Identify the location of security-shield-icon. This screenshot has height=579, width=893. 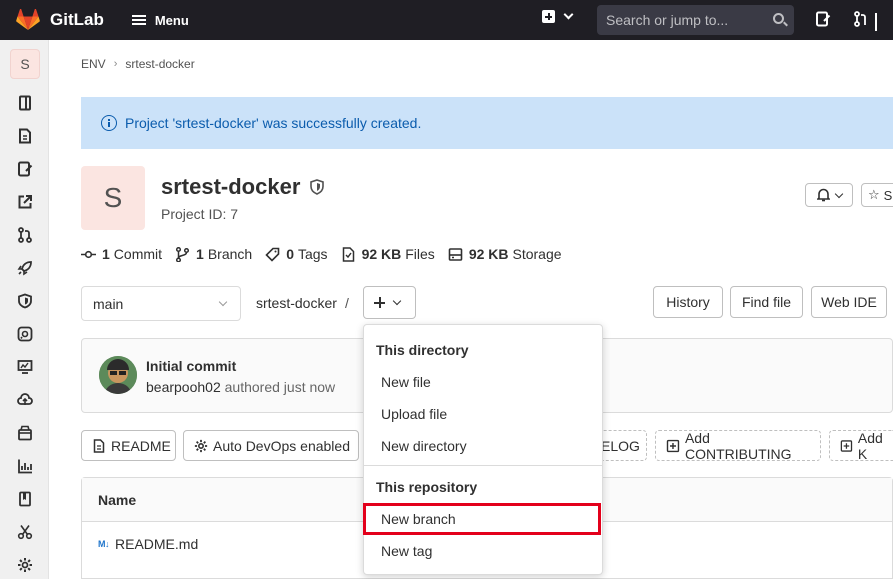
(25, 301).